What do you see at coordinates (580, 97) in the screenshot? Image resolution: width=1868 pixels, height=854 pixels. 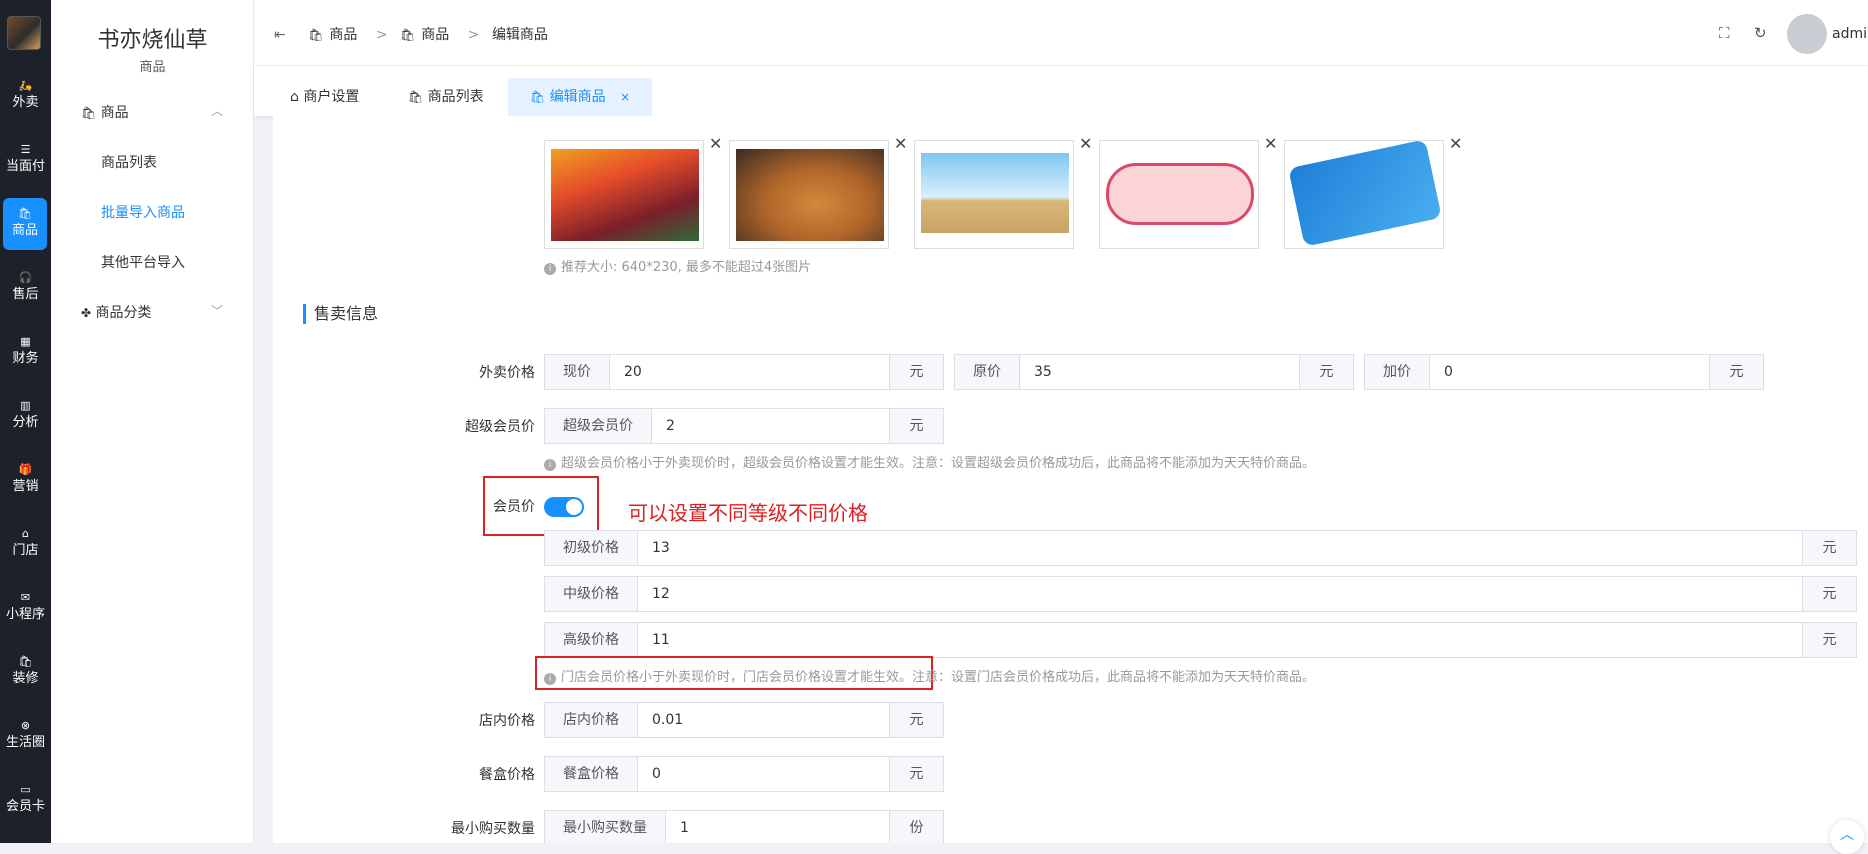 I see `tab-edit-goods: 🛍 编辑商品 ×` at bounding box center [580, 97].